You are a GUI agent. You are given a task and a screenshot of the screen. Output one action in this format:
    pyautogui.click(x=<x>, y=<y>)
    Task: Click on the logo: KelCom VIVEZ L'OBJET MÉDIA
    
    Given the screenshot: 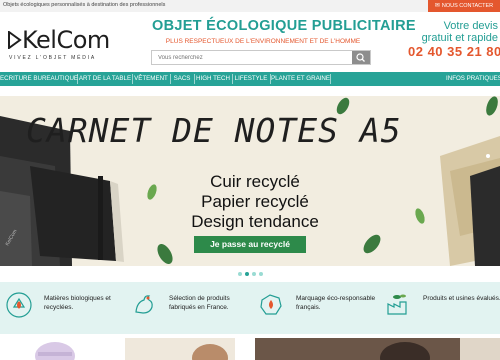 What is the action you would take?
    pyautogui.click(x=63, y=44)
    